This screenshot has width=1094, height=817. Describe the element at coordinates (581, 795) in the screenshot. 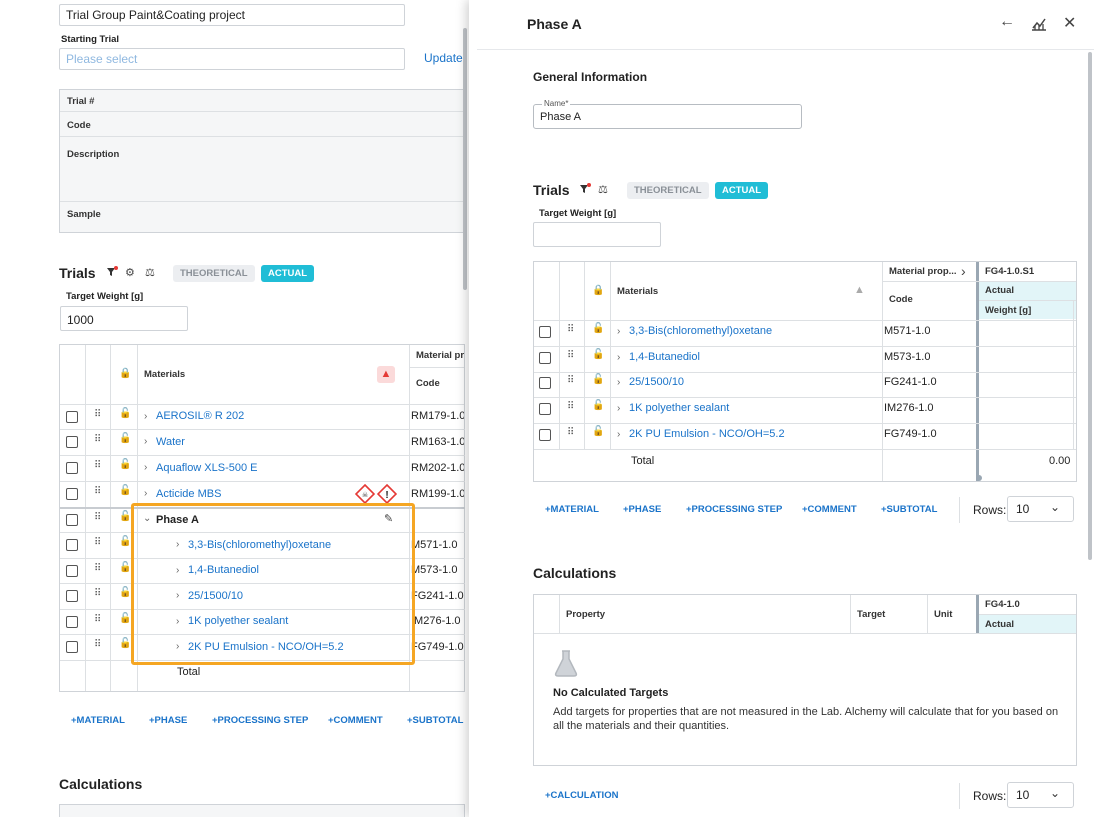

I see `add-calculation-button: +CALCULATION` at that location.